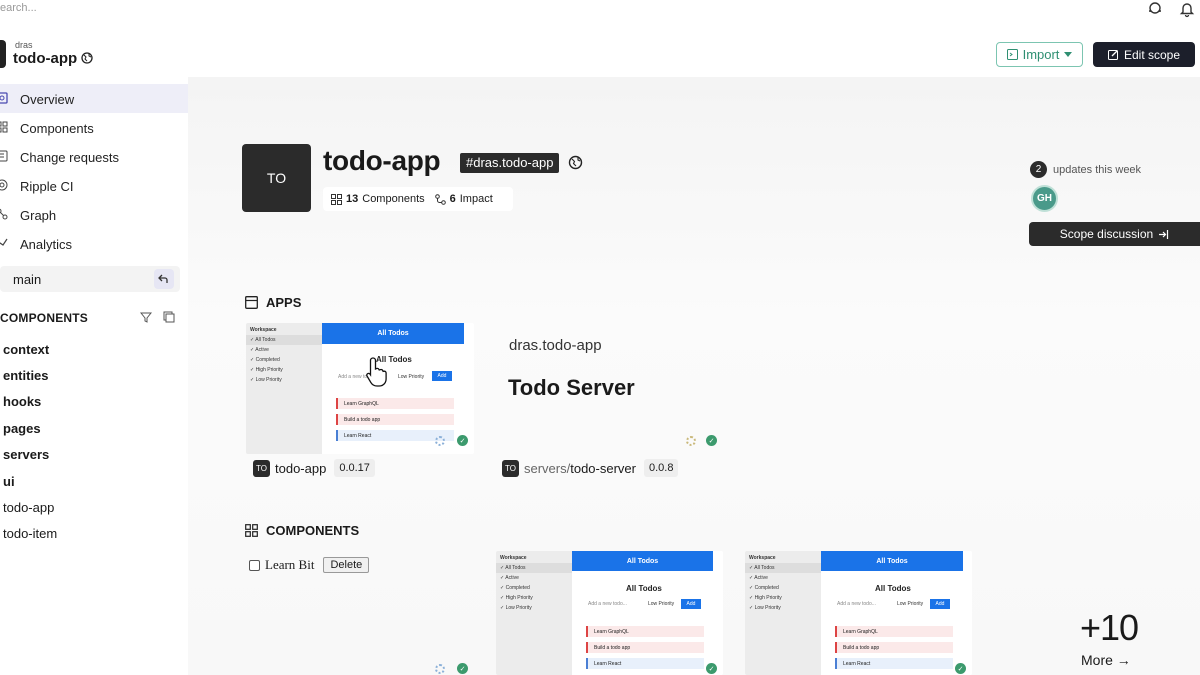 The image size is (1200, 675). Describe the element at coordinates (284, 302) in the screenshot. I see `apps-heading-text: APPS` at that location.